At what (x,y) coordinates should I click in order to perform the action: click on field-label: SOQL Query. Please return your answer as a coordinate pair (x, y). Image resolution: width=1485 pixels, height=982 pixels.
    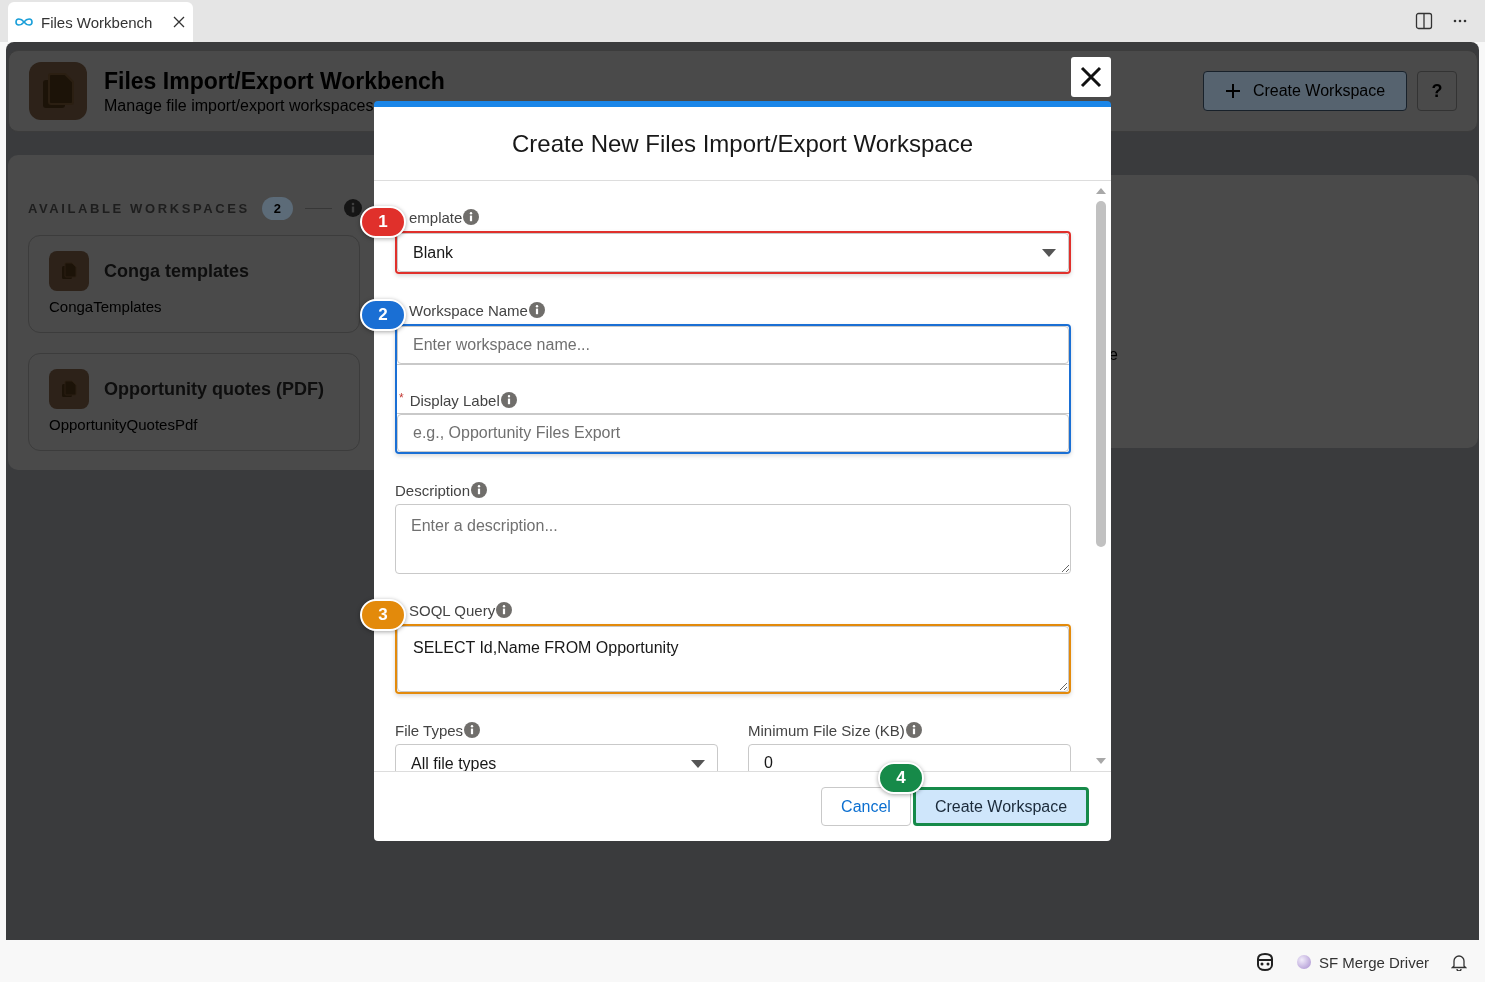
    Looking at the image, I should click on (452, 610).